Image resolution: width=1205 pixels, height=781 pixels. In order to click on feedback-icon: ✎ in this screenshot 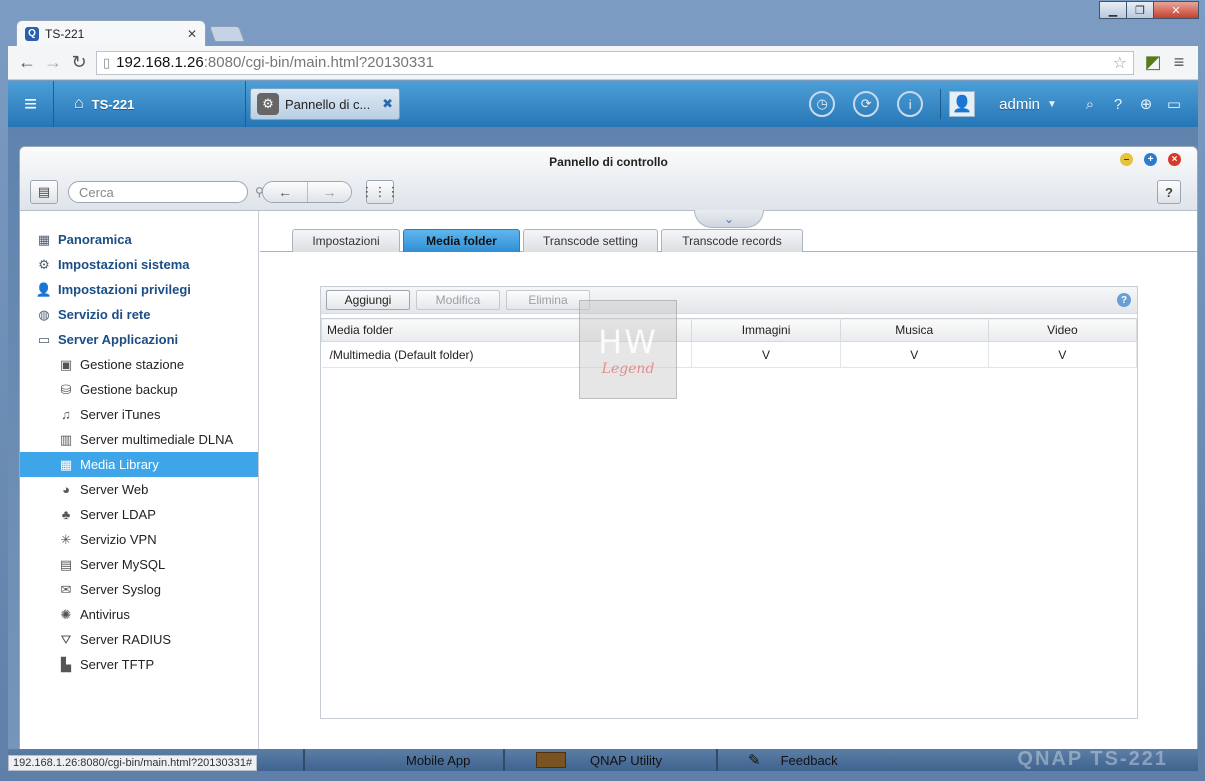, I will do `click(754, 760)`.